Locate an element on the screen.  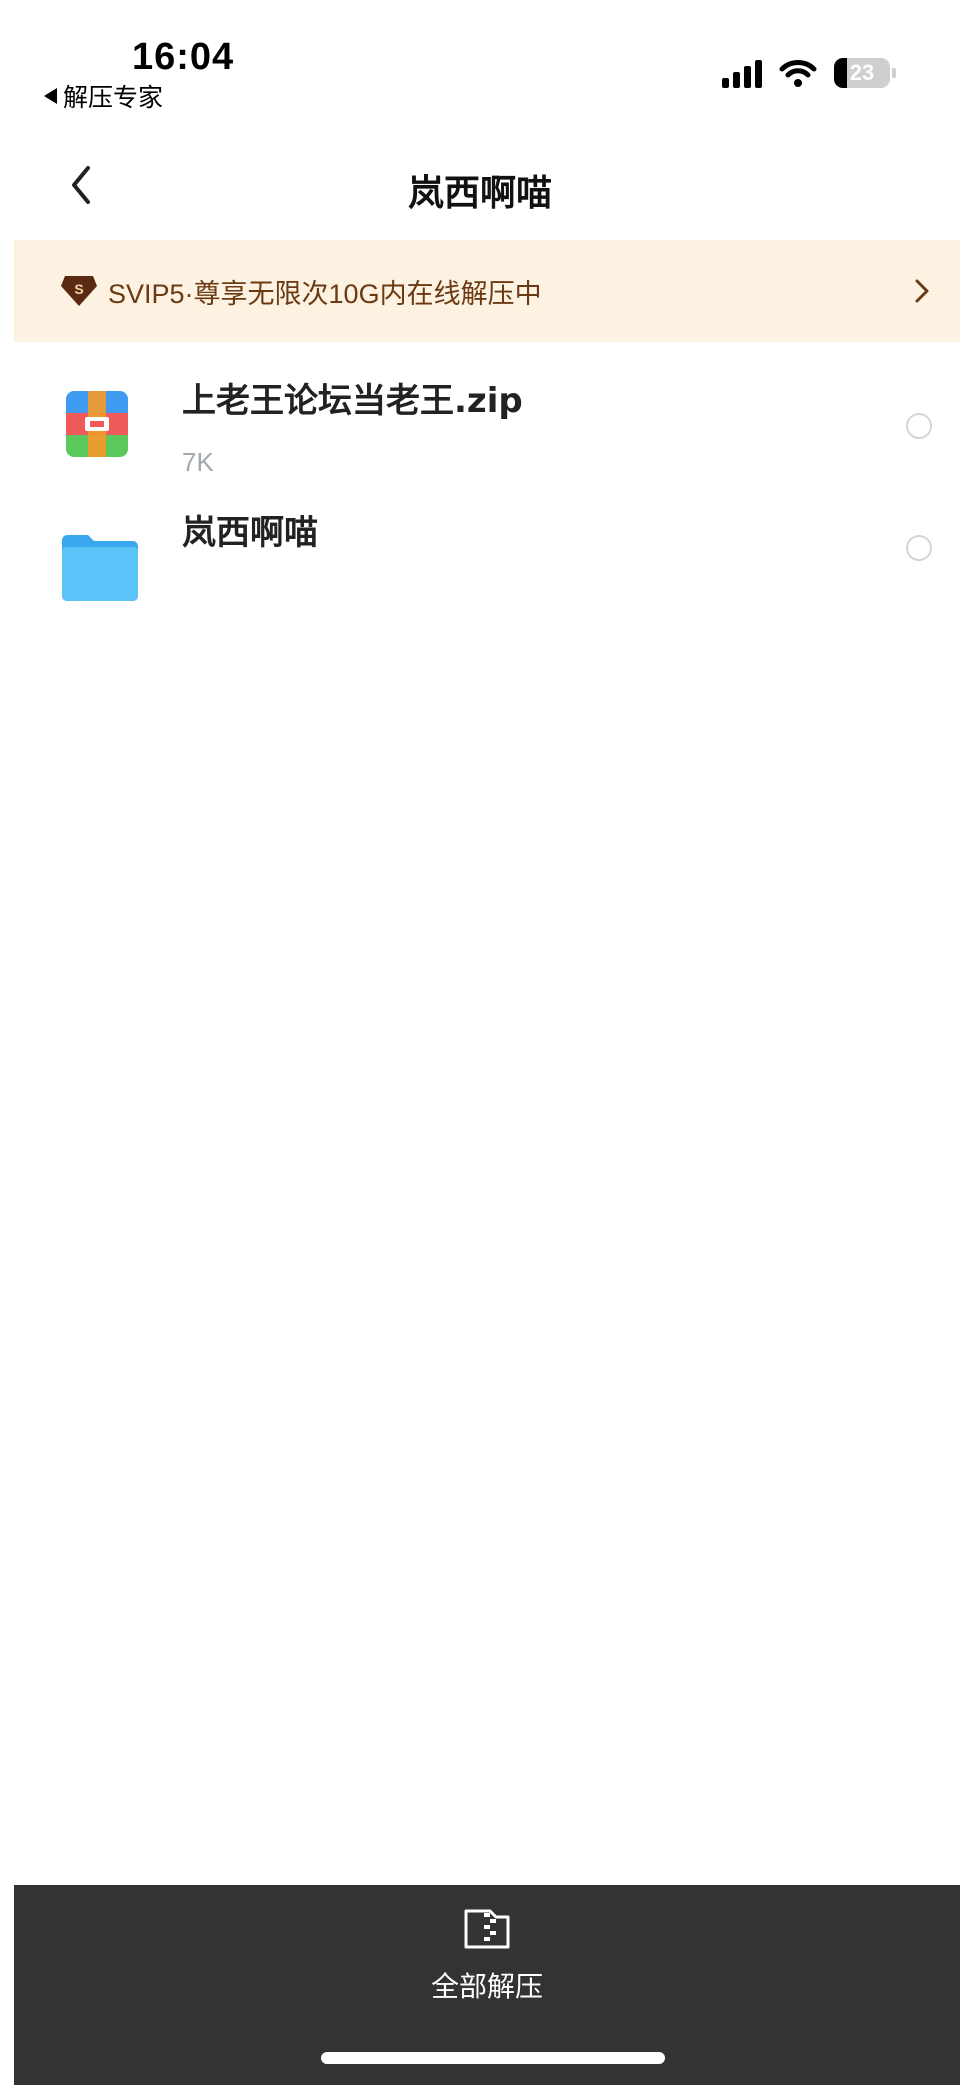
cellular-signal-icon is located at coordinates (742, 73).